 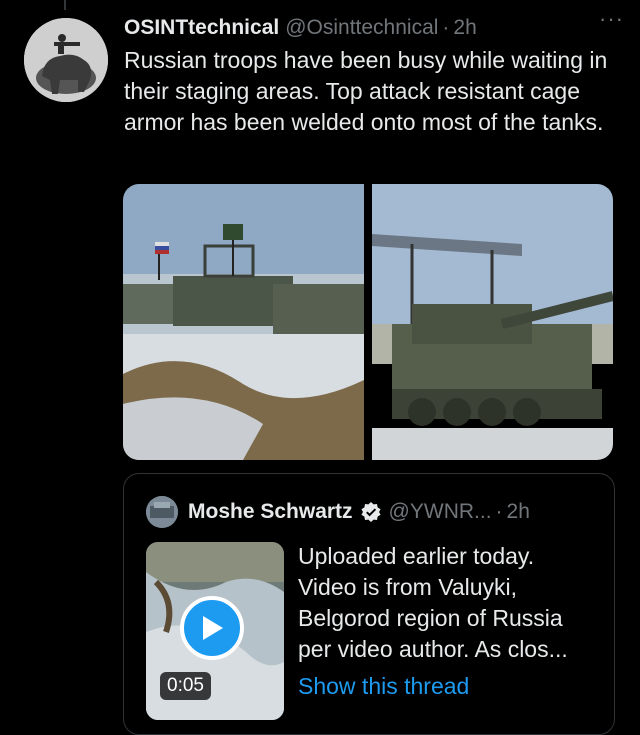 What do you see at coordinates (201, 28) in the screenshot?
I see `author-display-name: OSINTtechnical` at bounding box center [201, 28].